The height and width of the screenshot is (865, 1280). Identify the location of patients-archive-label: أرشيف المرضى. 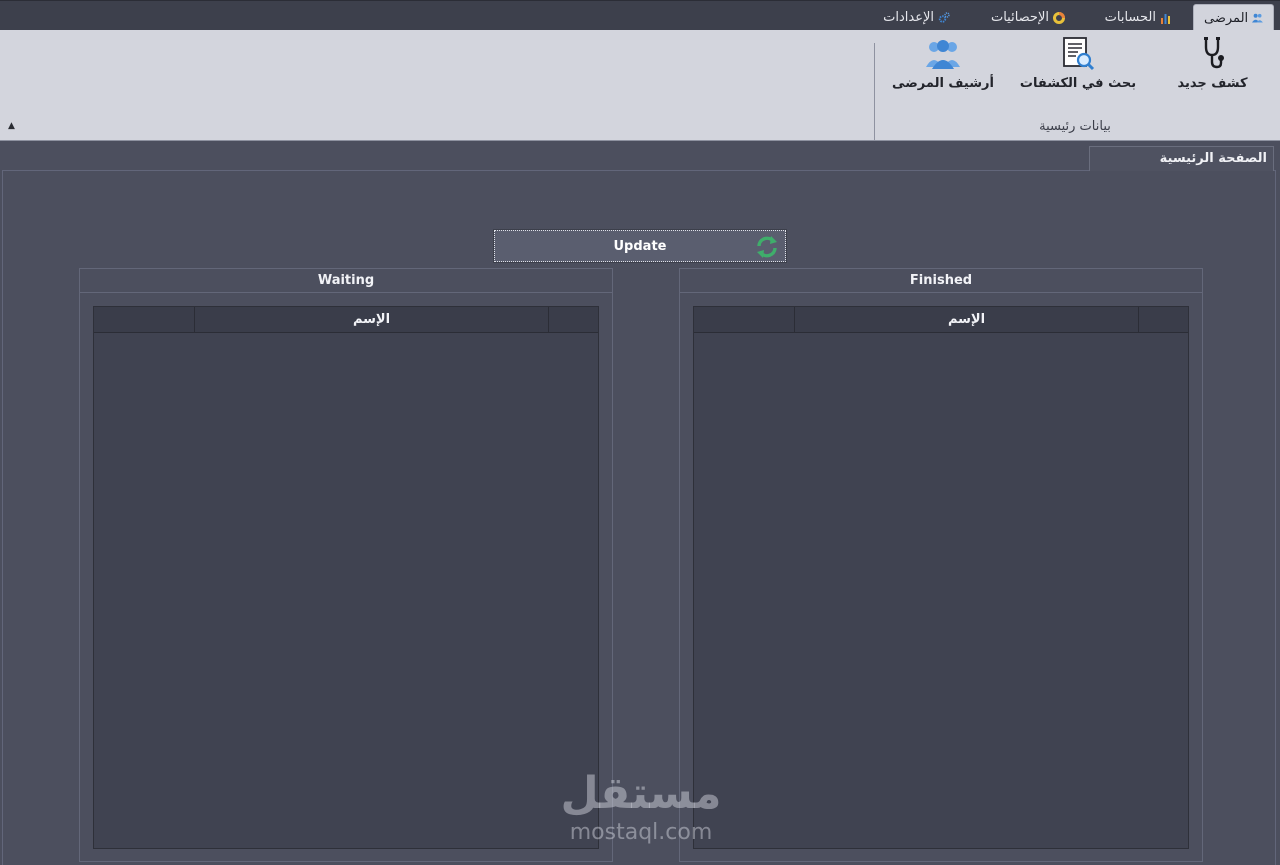
(943, 83).